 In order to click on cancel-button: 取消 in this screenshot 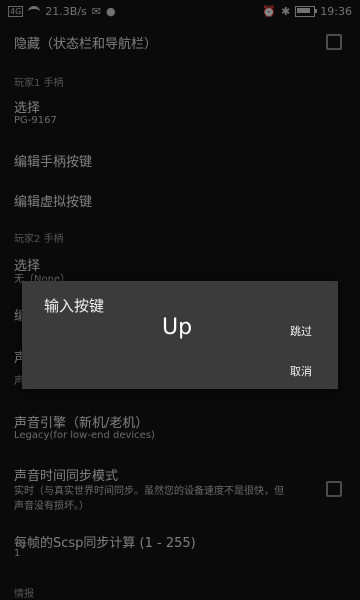, I will do `click(301, 371)`.